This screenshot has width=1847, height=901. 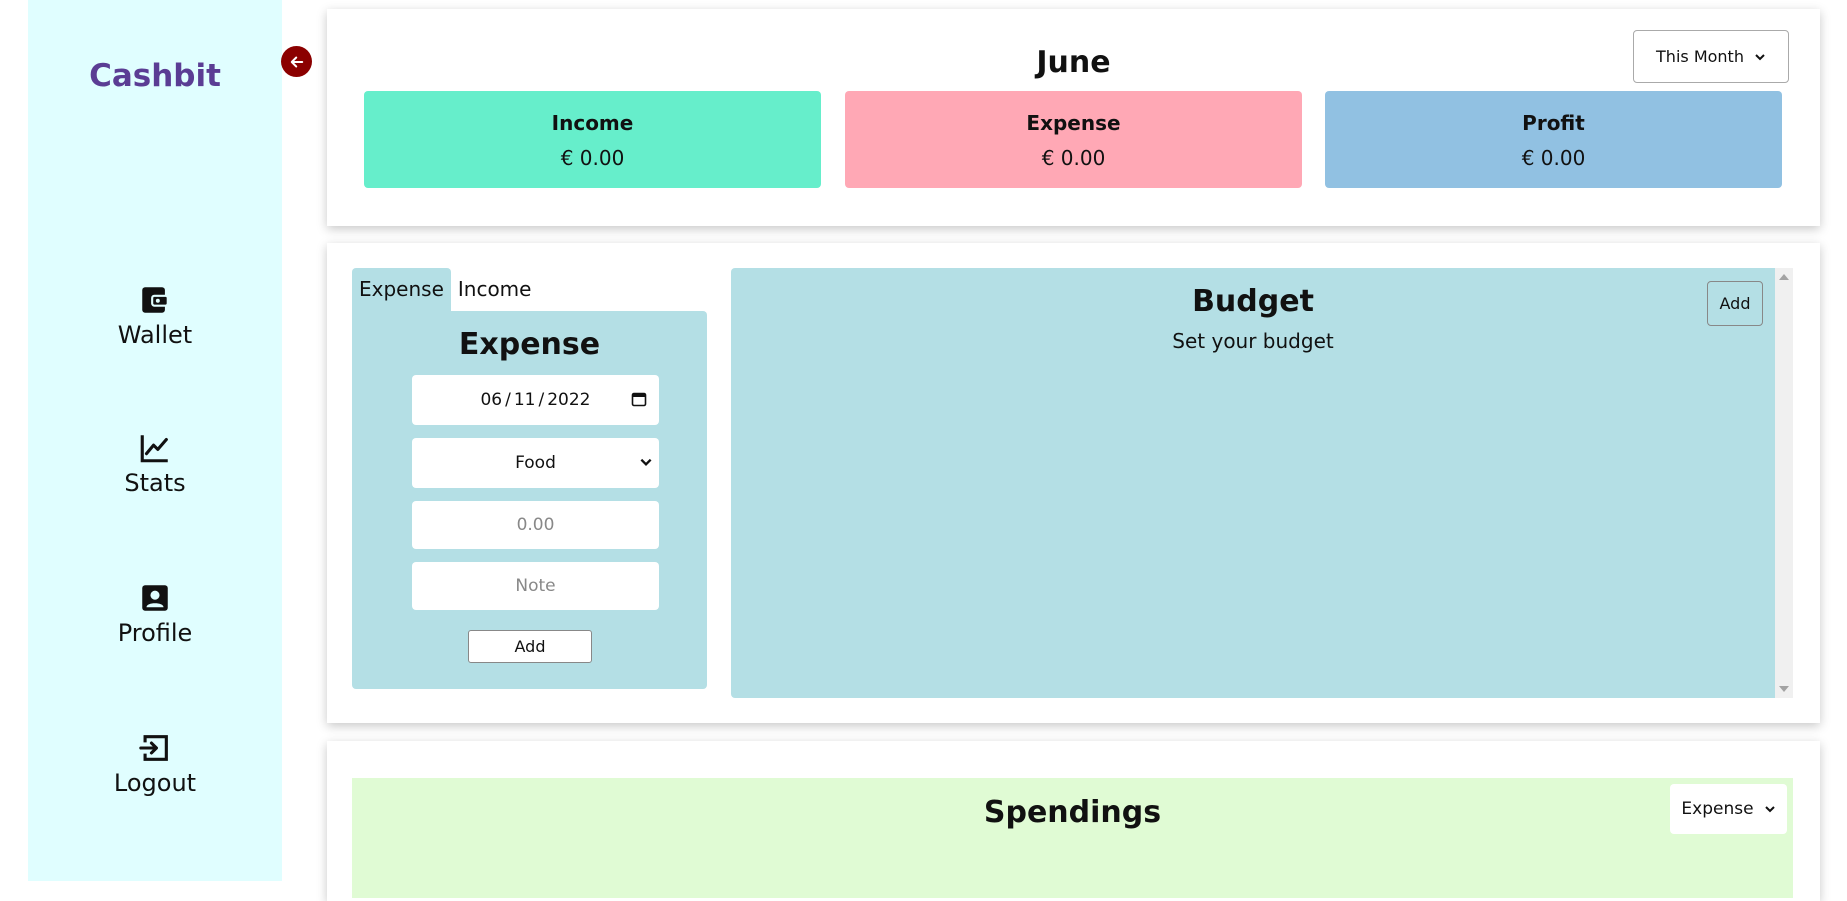 What do you see at coordinates (1784, 483) in the screenshot?
I see `budget-scrollbar` at bounding box center [1784, 483].